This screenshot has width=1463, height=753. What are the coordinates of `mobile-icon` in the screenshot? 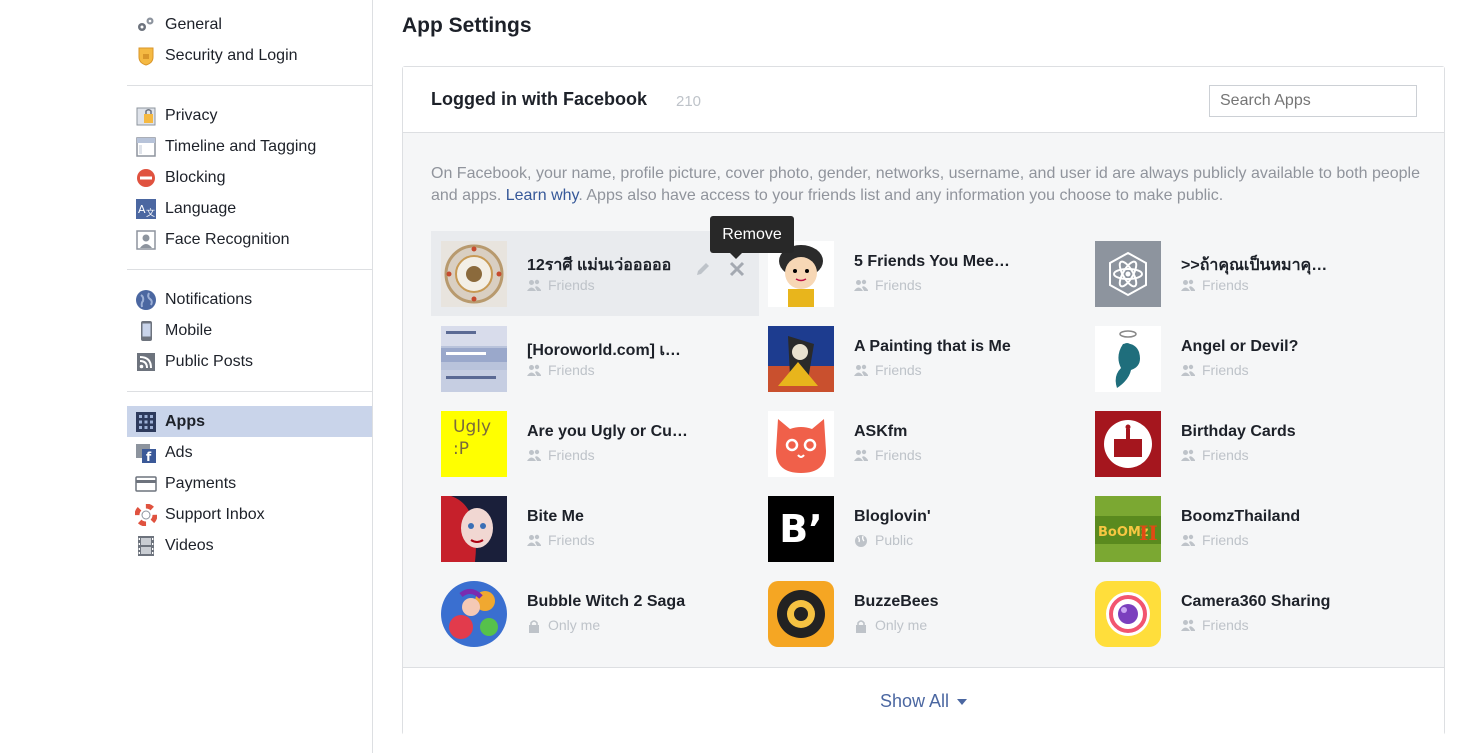 It's located at (146, 331).